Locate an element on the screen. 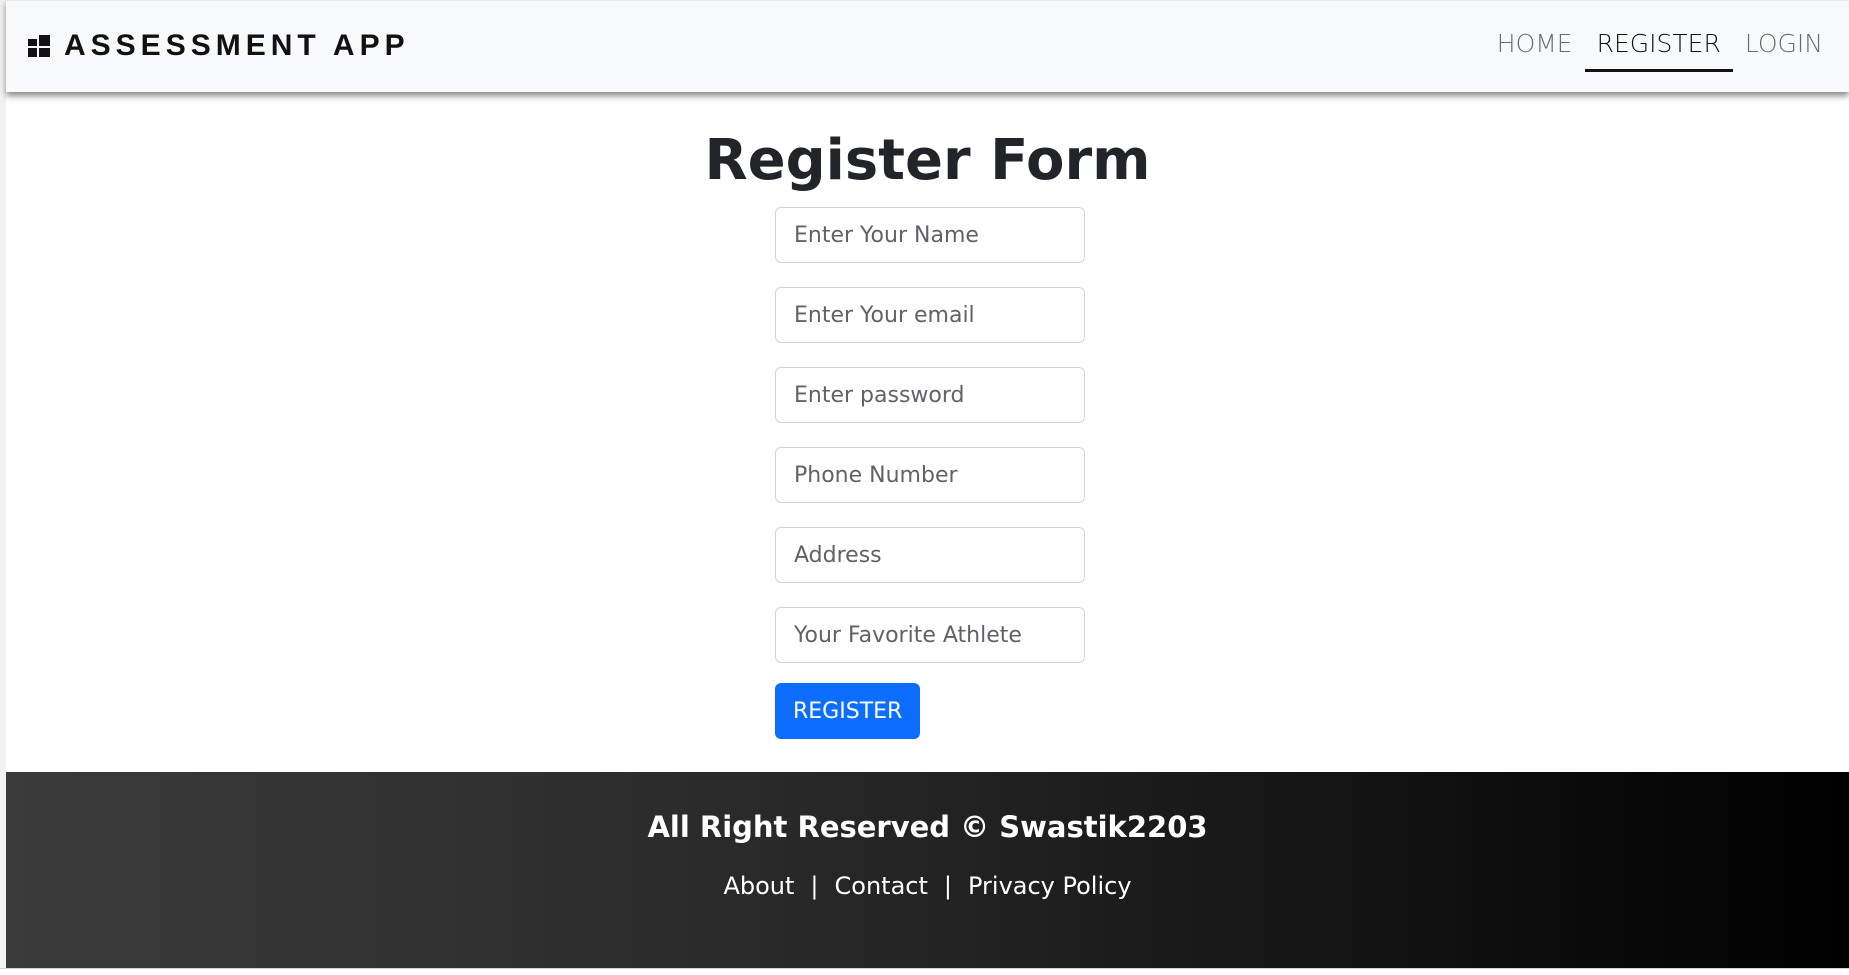 The width and height of the screenshot is (1849, 975). nav-link-home: HOME is located at coordinates (1535, 46).